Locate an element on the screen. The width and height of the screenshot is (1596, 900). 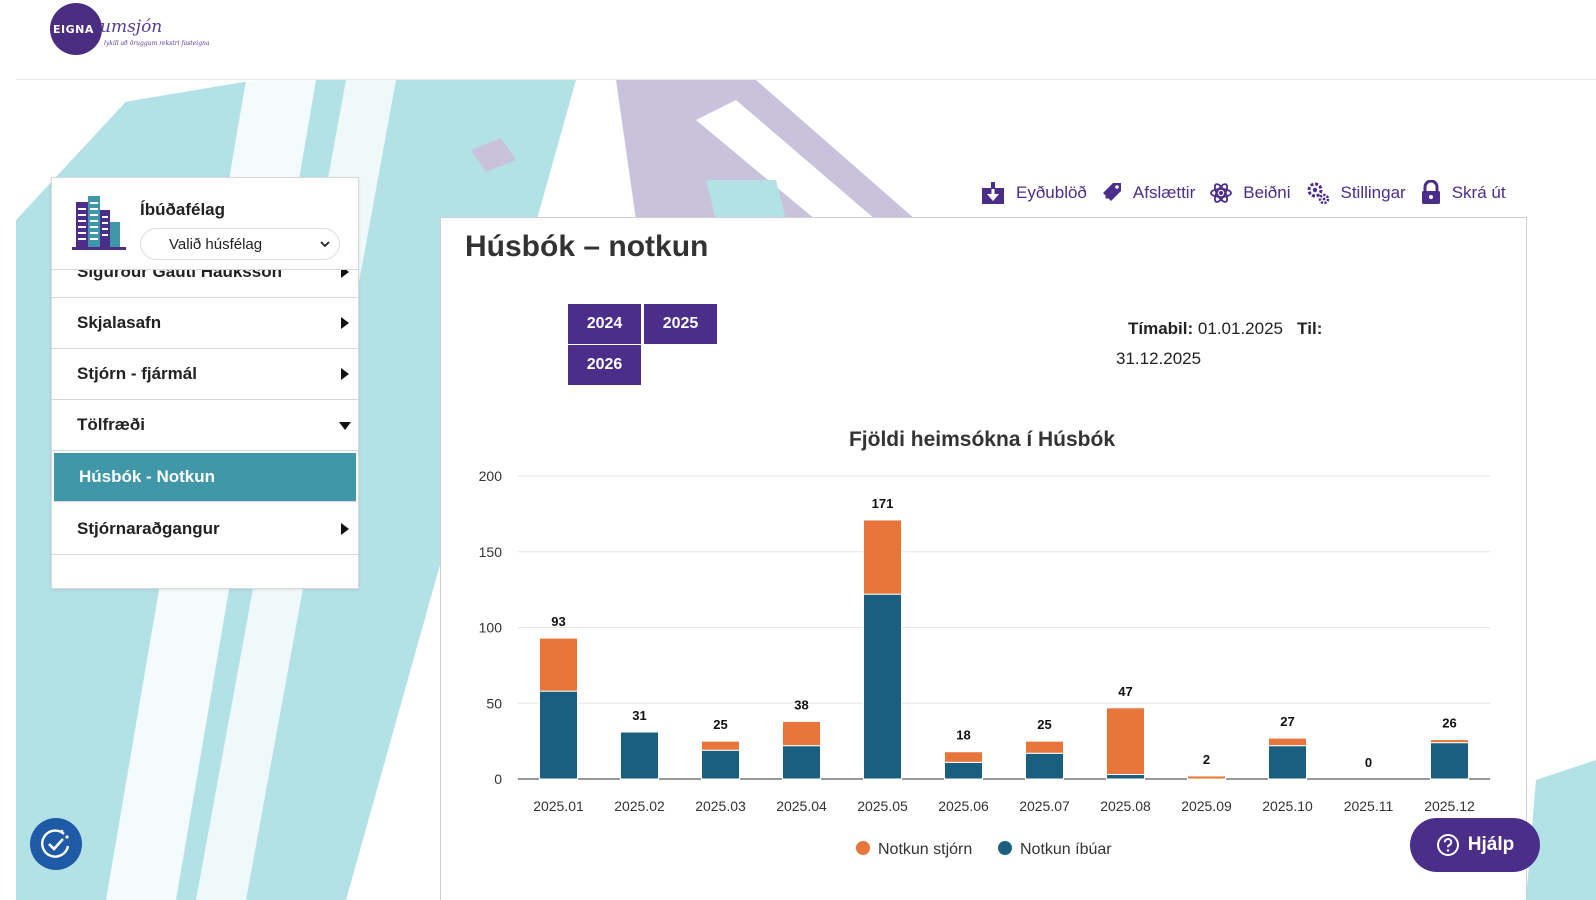
accessibility-icon is located at coordinates (55, 843).